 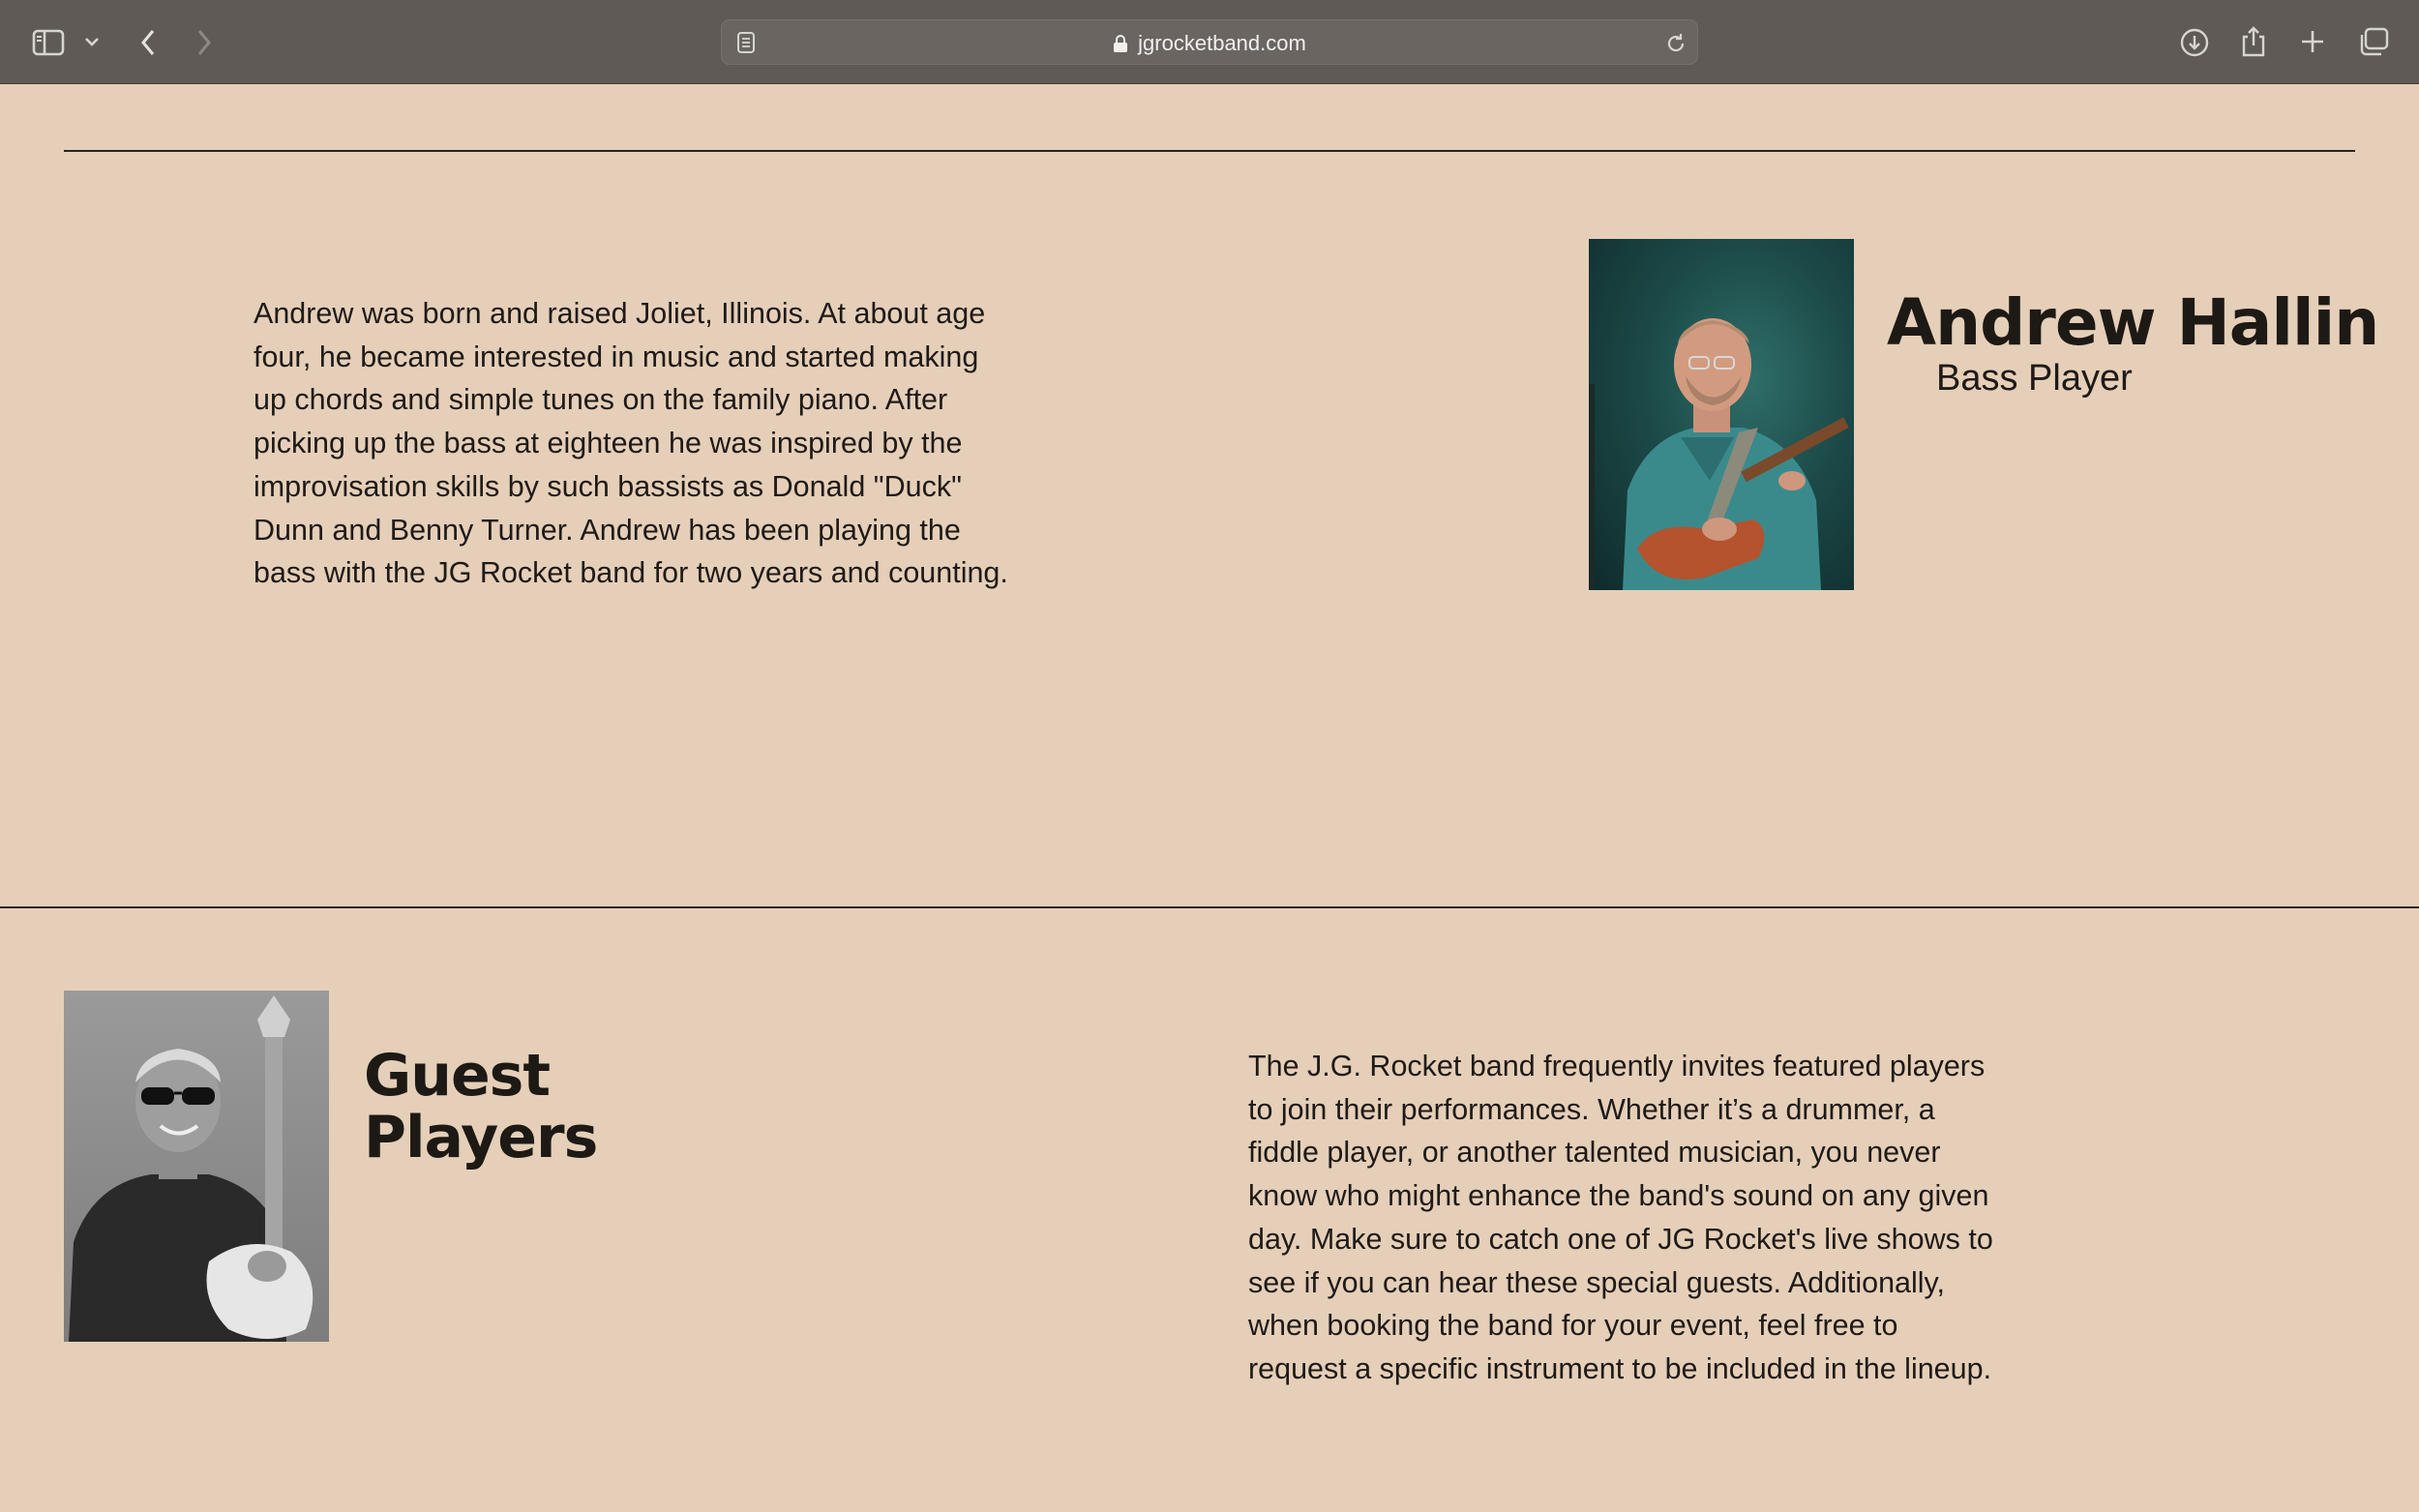 What do you see at coordinates (2194, 42) in the screenshot?
I see `download-icon` at bounding box center [2194, 42].